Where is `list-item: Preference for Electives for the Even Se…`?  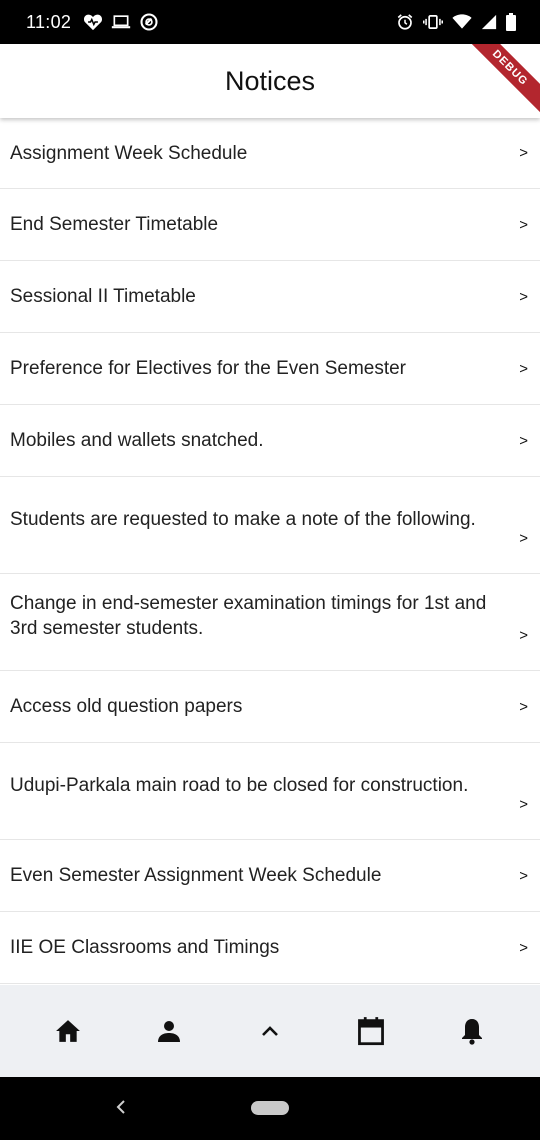
list-item: Preference for Electives for the Even Se… is located at coordinates (270, 369).